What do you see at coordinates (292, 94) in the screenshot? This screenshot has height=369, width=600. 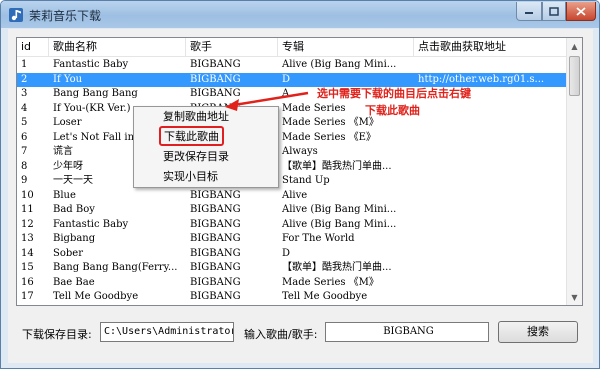 I see `table-row: 3 Bang Bang Bang BIGBANG A` at bounding box center [292, 94].